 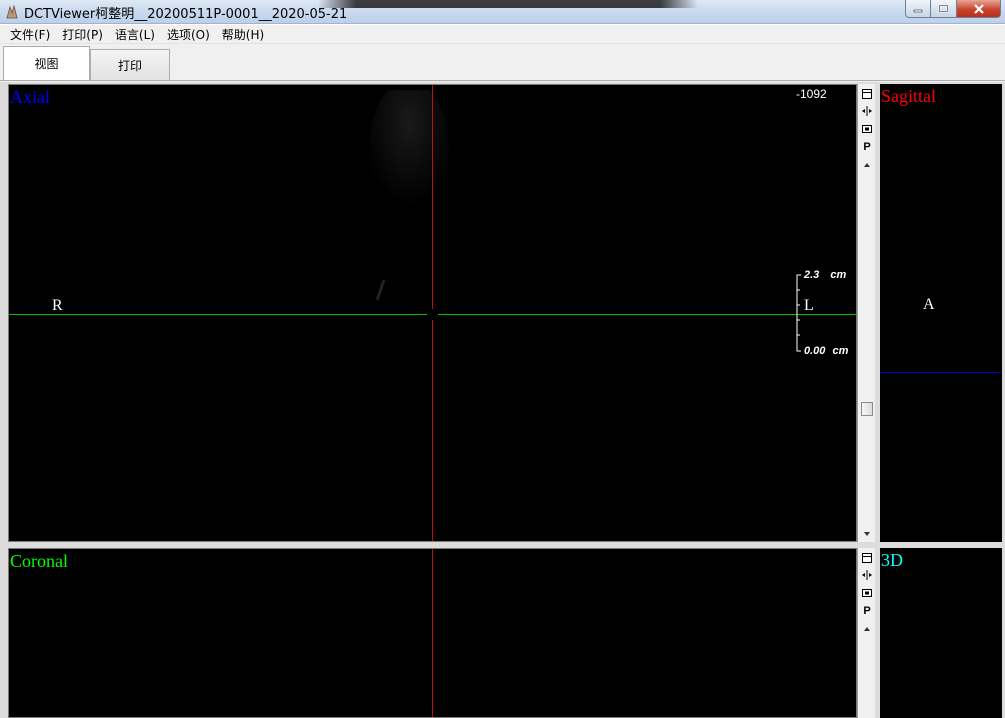 I want to click on scale-top-value: 2.3, so click(x=812, y=275).